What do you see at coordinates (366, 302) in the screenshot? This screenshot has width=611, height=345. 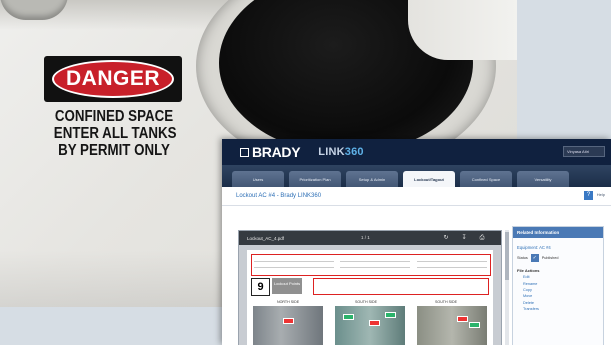 I see `side-label-south: SOUTH SIDE` at bounding box center [366, 302].